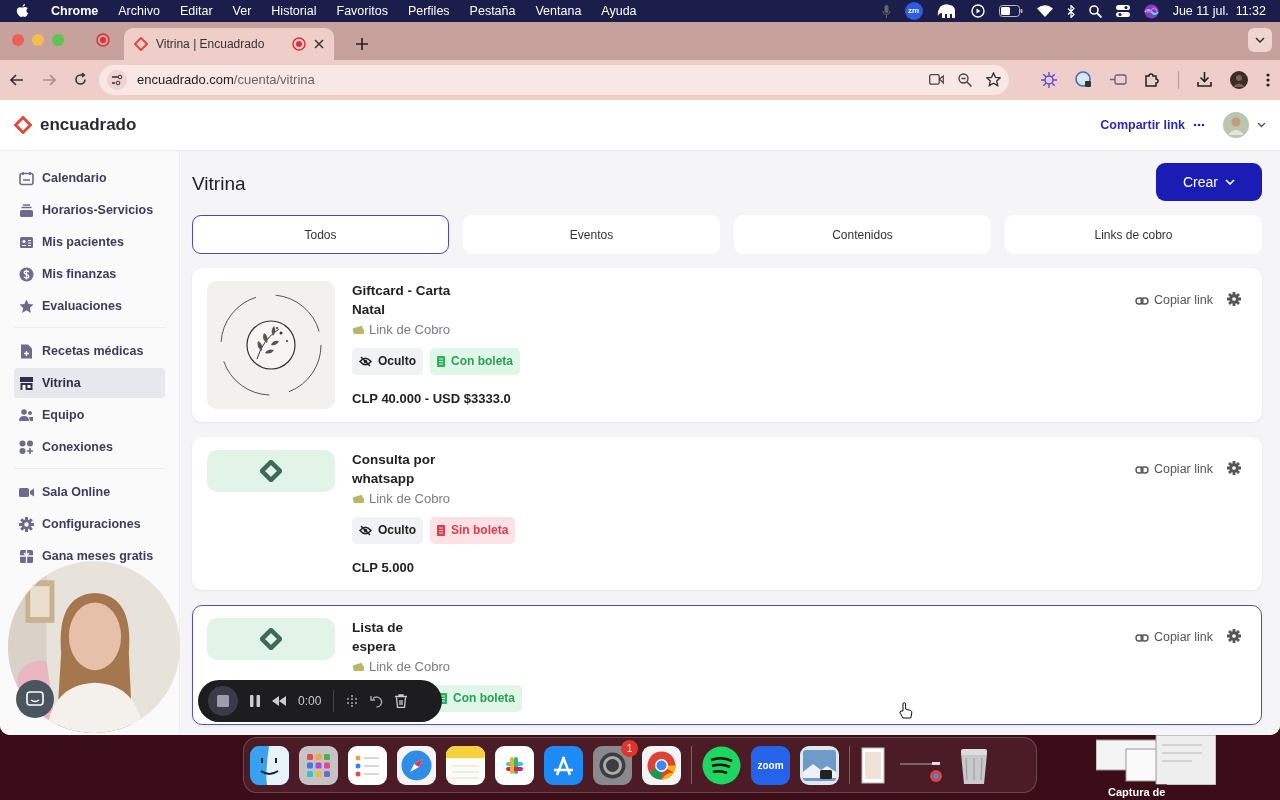 The image size is (1280, 800). Describe the element at coordinates (993, 80) in the screenshot. I see `star-icon` at that location.